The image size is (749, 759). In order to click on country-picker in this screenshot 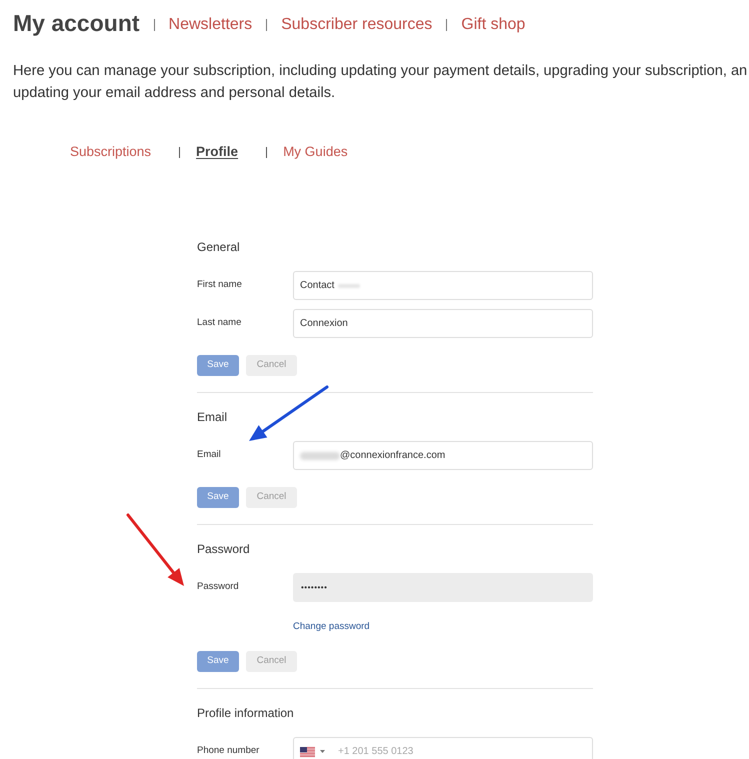, I will do `click(312, 751)`.